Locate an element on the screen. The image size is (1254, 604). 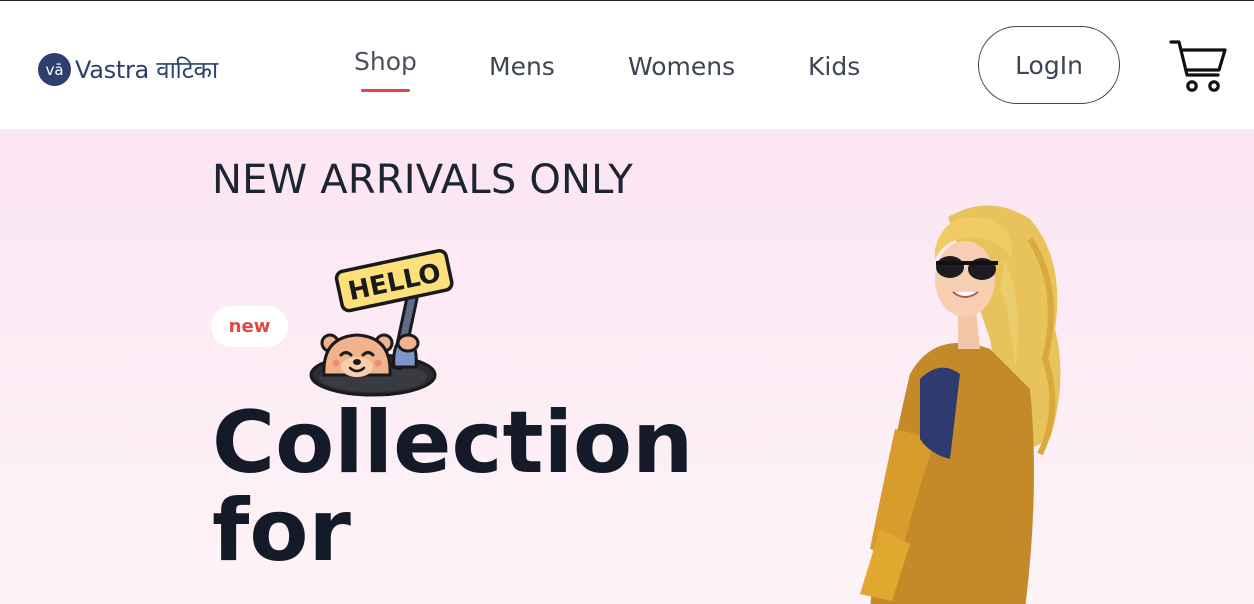
hello-bear-illustration: HELLO is located at coordinates (381, 323).